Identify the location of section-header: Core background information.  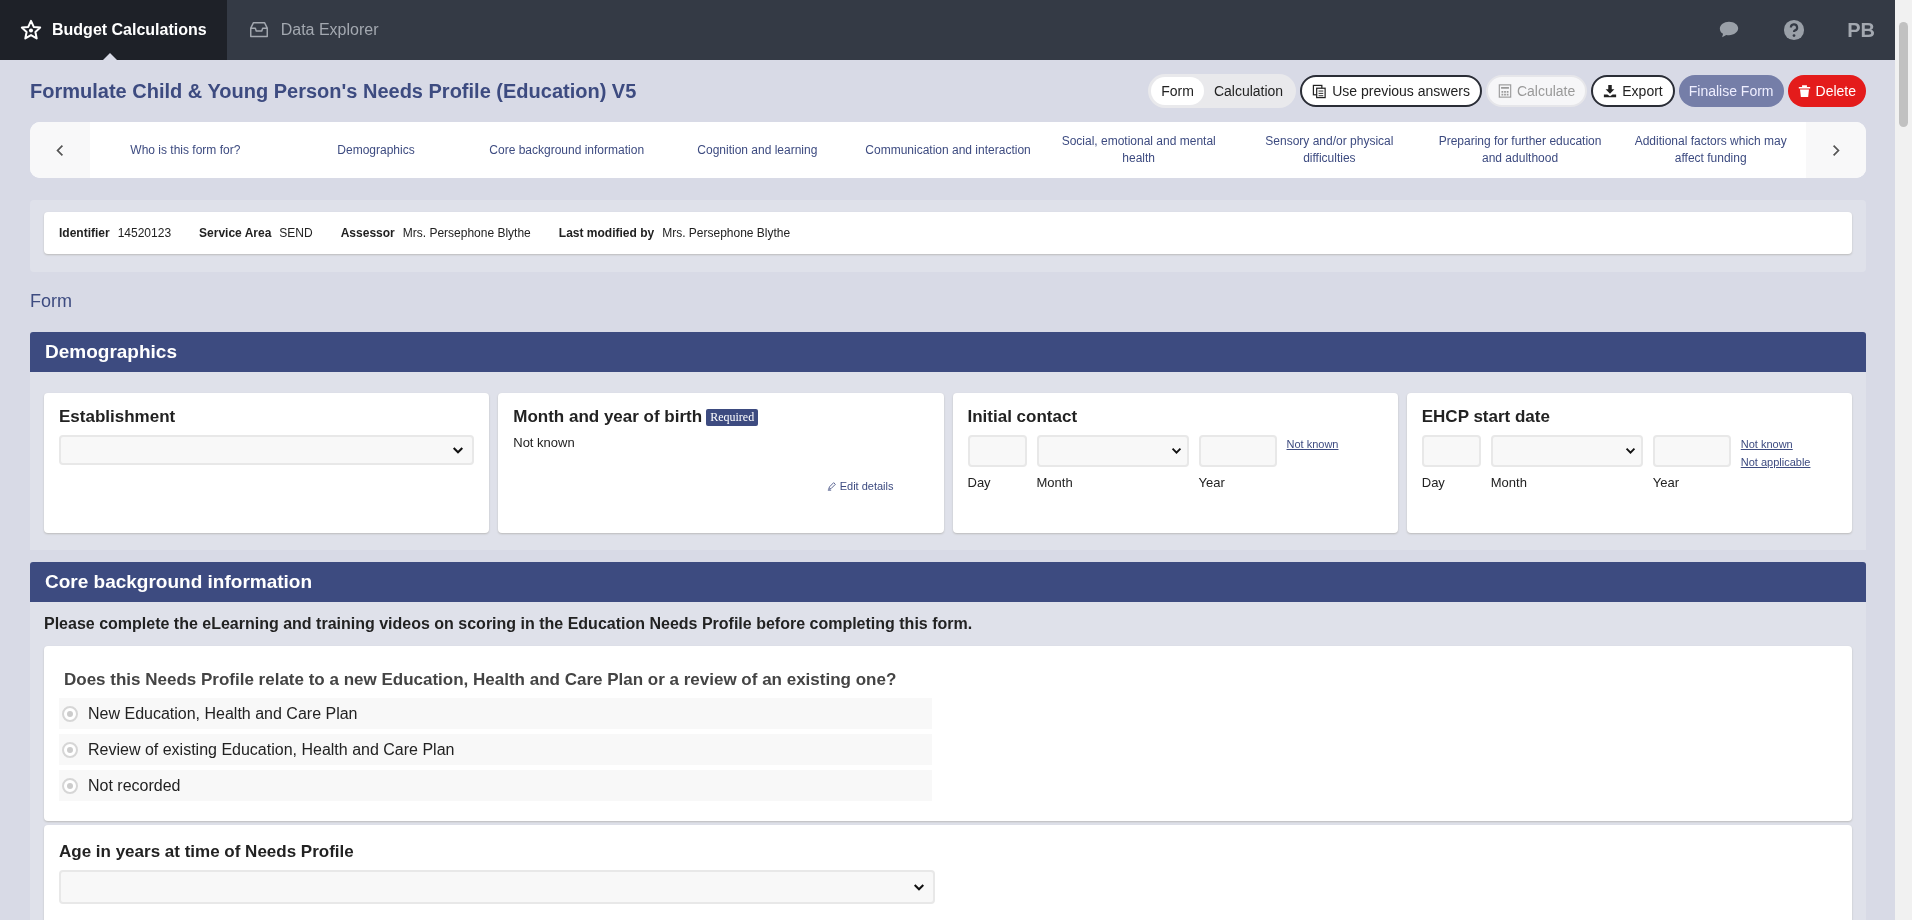
(948, 582).